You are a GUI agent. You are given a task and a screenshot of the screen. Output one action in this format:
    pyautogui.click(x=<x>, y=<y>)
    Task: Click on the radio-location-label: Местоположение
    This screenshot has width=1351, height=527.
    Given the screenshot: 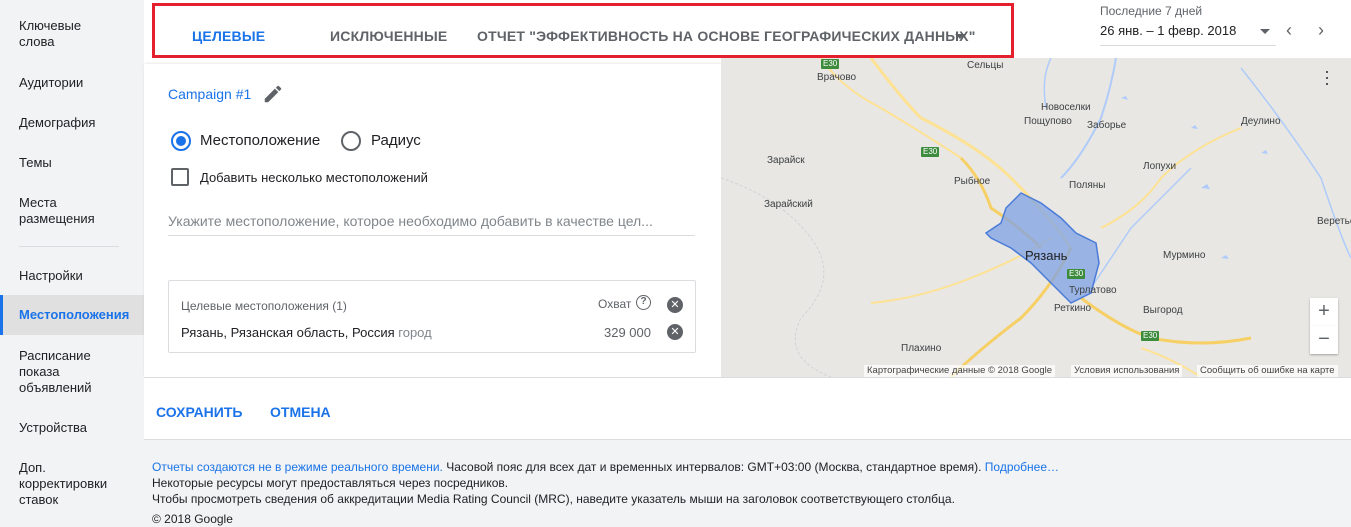 What is the action you would take?
    pyautogui.click(x=260, y=140)
    